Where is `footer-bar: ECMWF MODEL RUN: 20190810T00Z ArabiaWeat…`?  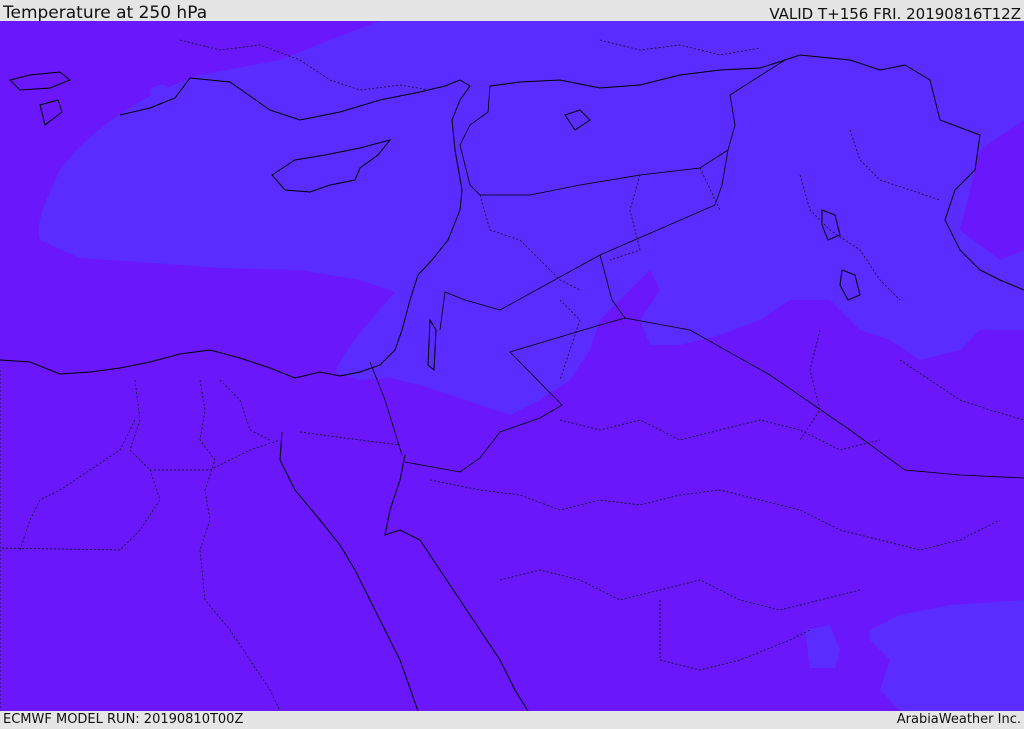
footer-bar: ECMWF MODEL RUN: 20190810T00Z ArabiaWeat… is located at coordinates (512, 720).